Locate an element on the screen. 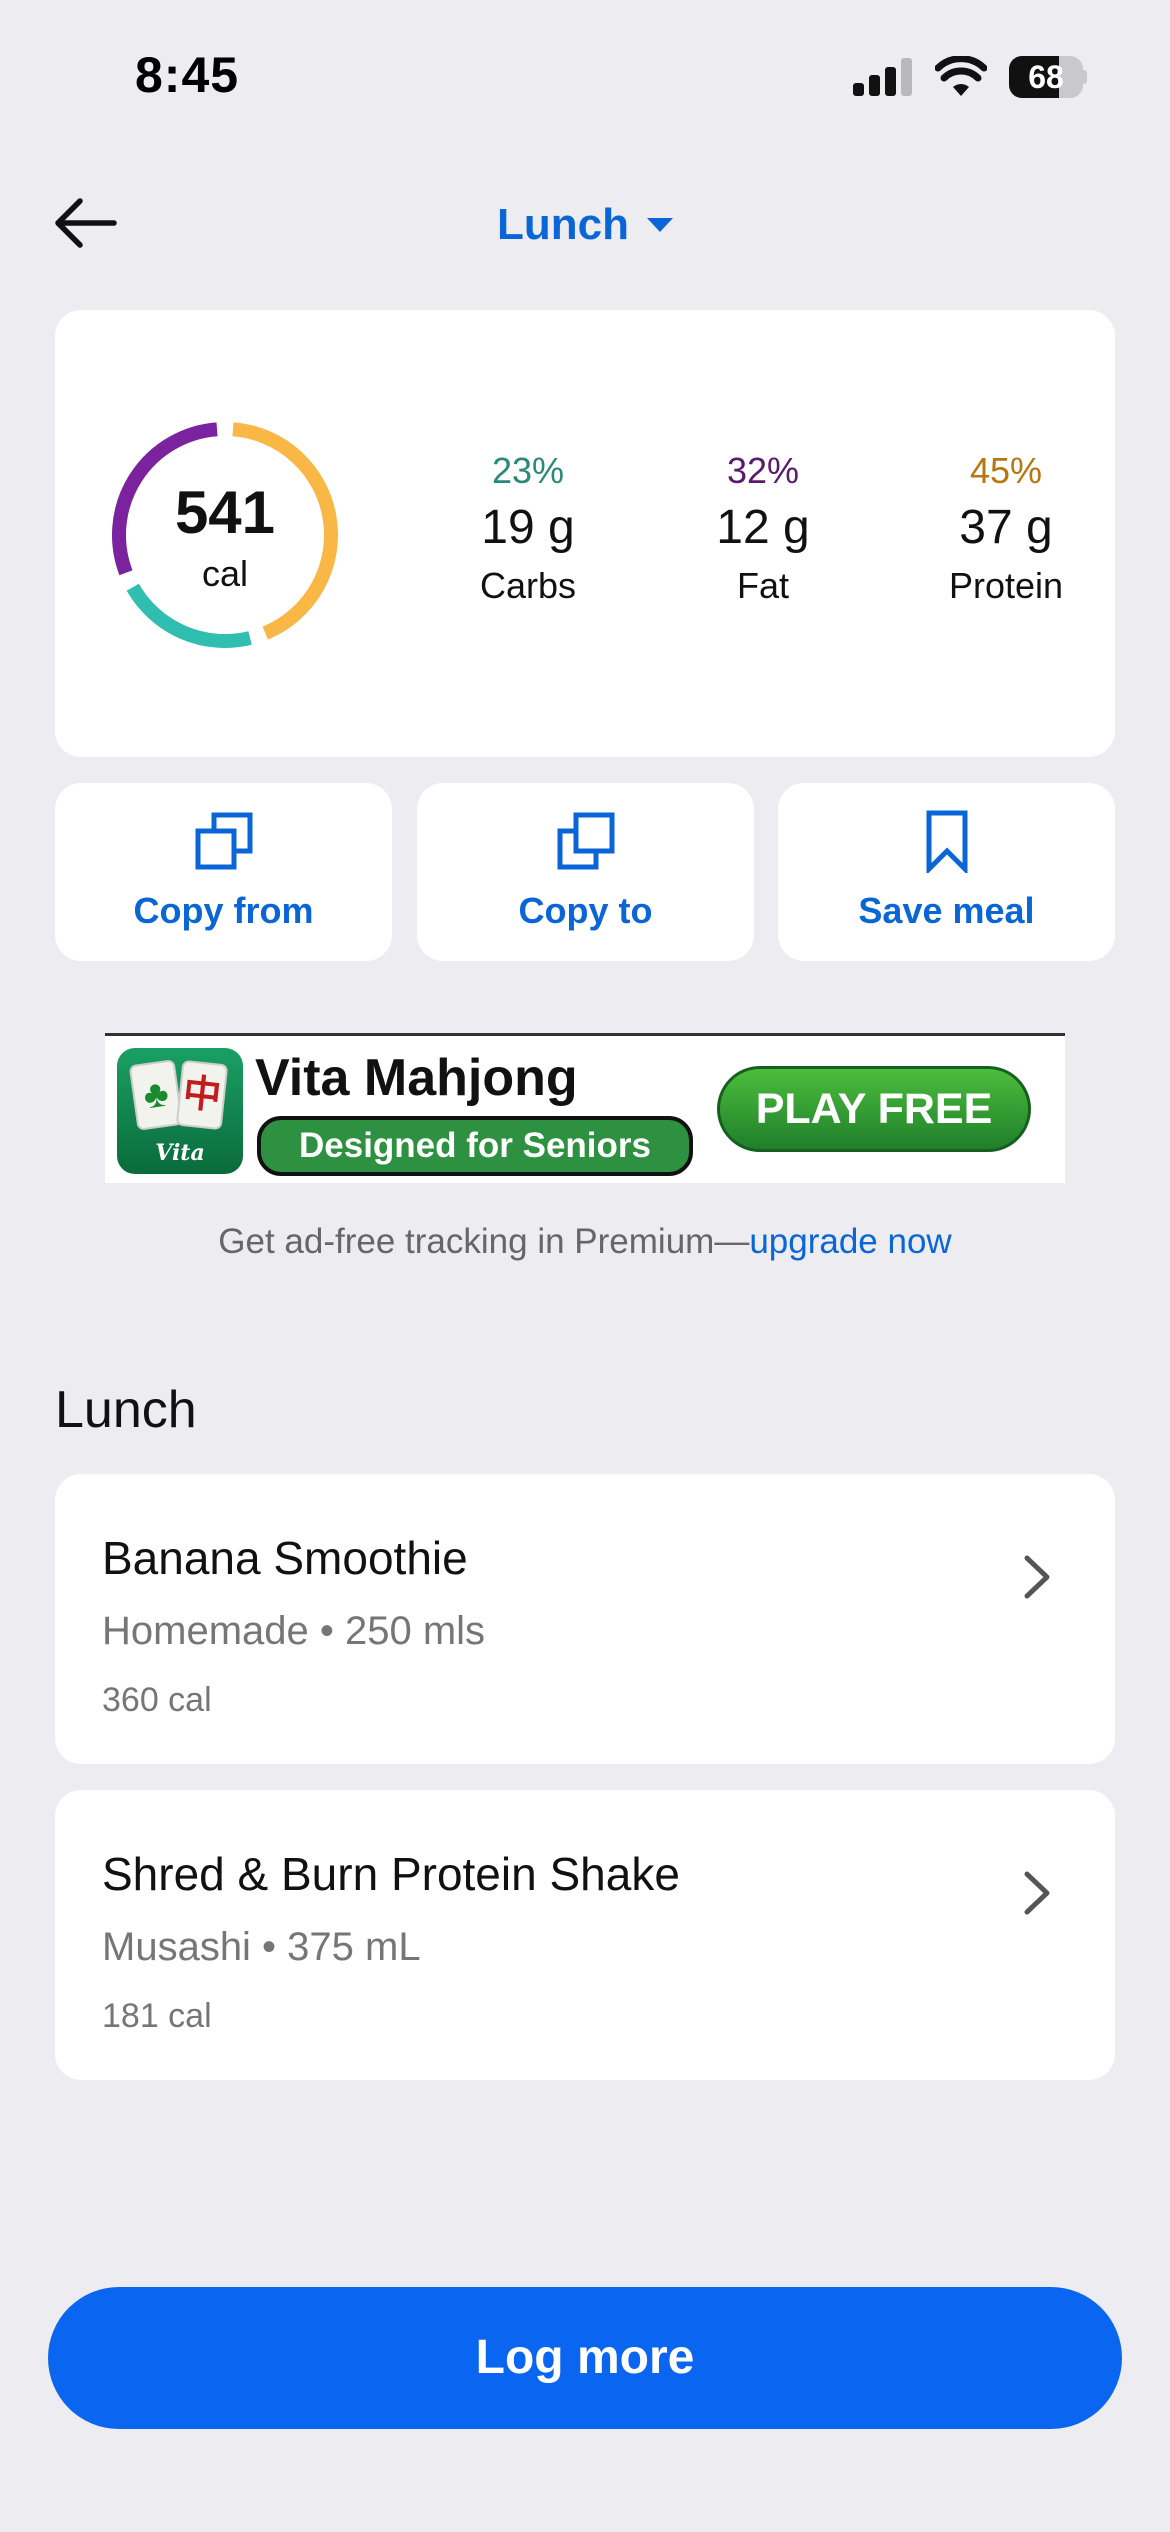 This screenshot has height=2532, width=1170. food-name: Shred & Burn Protein Shake is located at coordinates (391, 1874).